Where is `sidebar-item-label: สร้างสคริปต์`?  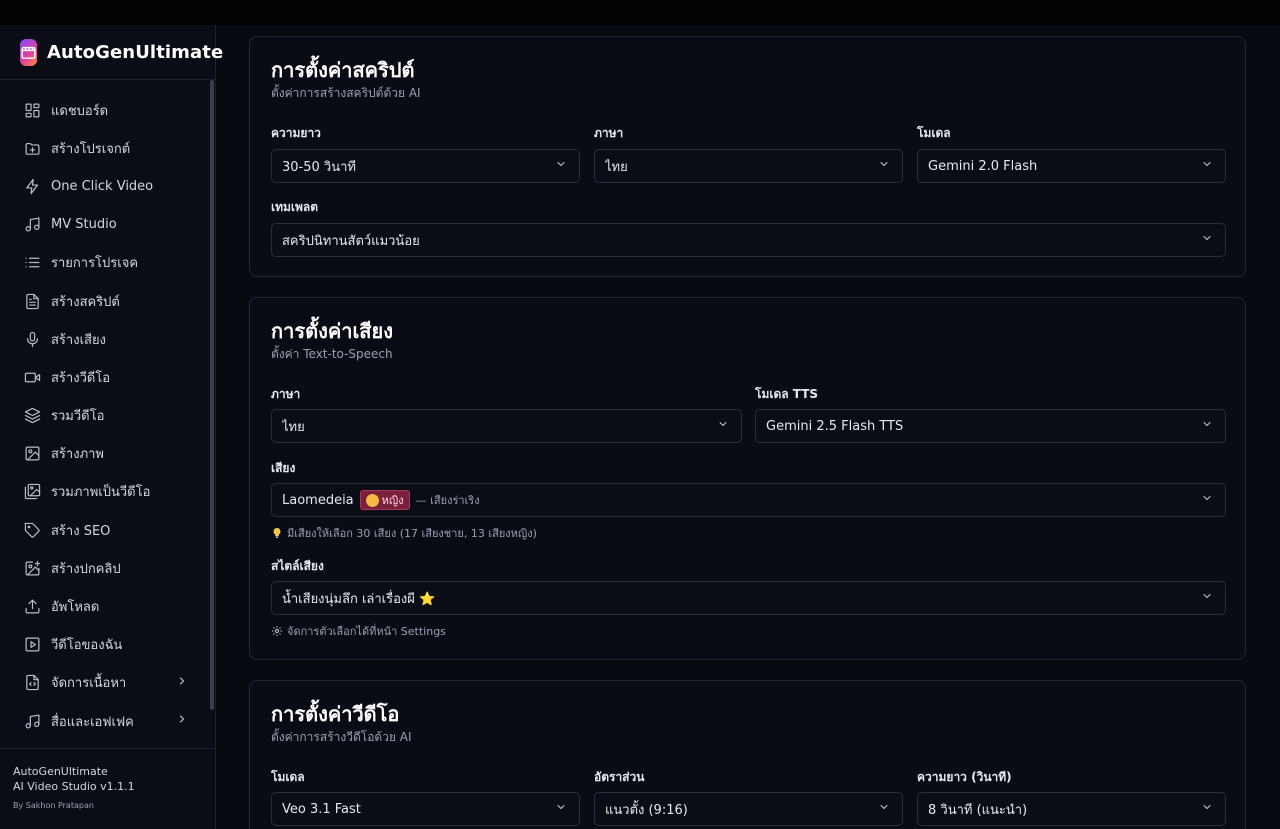 sidebar-item-label: สร้างสคริปต์ is located at coordinates (85, 302).